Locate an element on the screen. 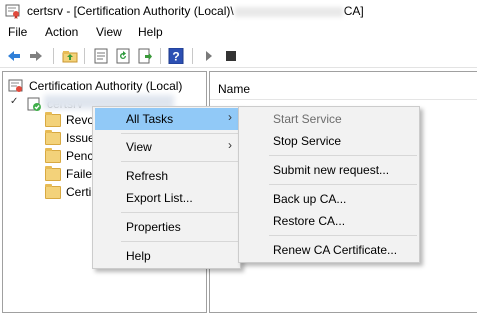 The height and width of the screenshot is (313, 477). menu-action: Action is located at coordinates (61, 32).